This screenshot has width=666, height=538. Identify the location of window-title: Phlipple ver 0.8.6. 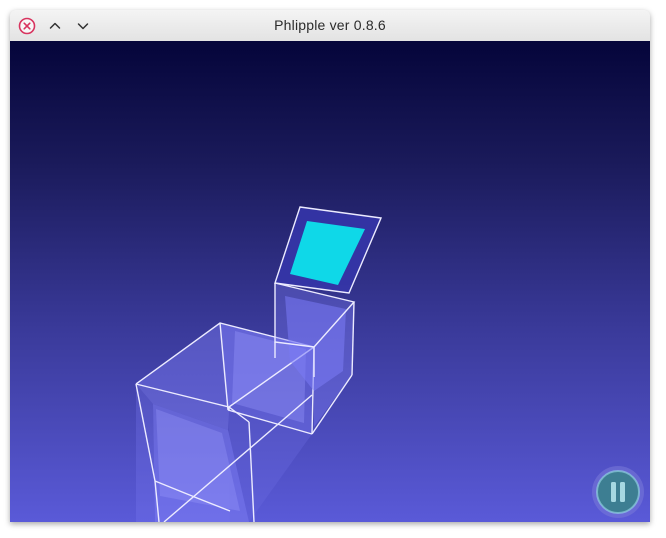
(330, 25).